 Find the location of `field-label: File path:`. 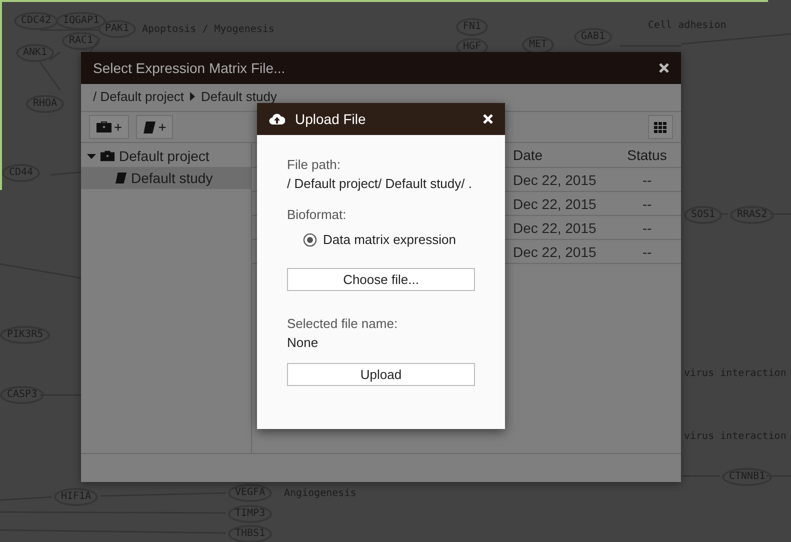

field-label: File path: is located at coordinates (313, 164).